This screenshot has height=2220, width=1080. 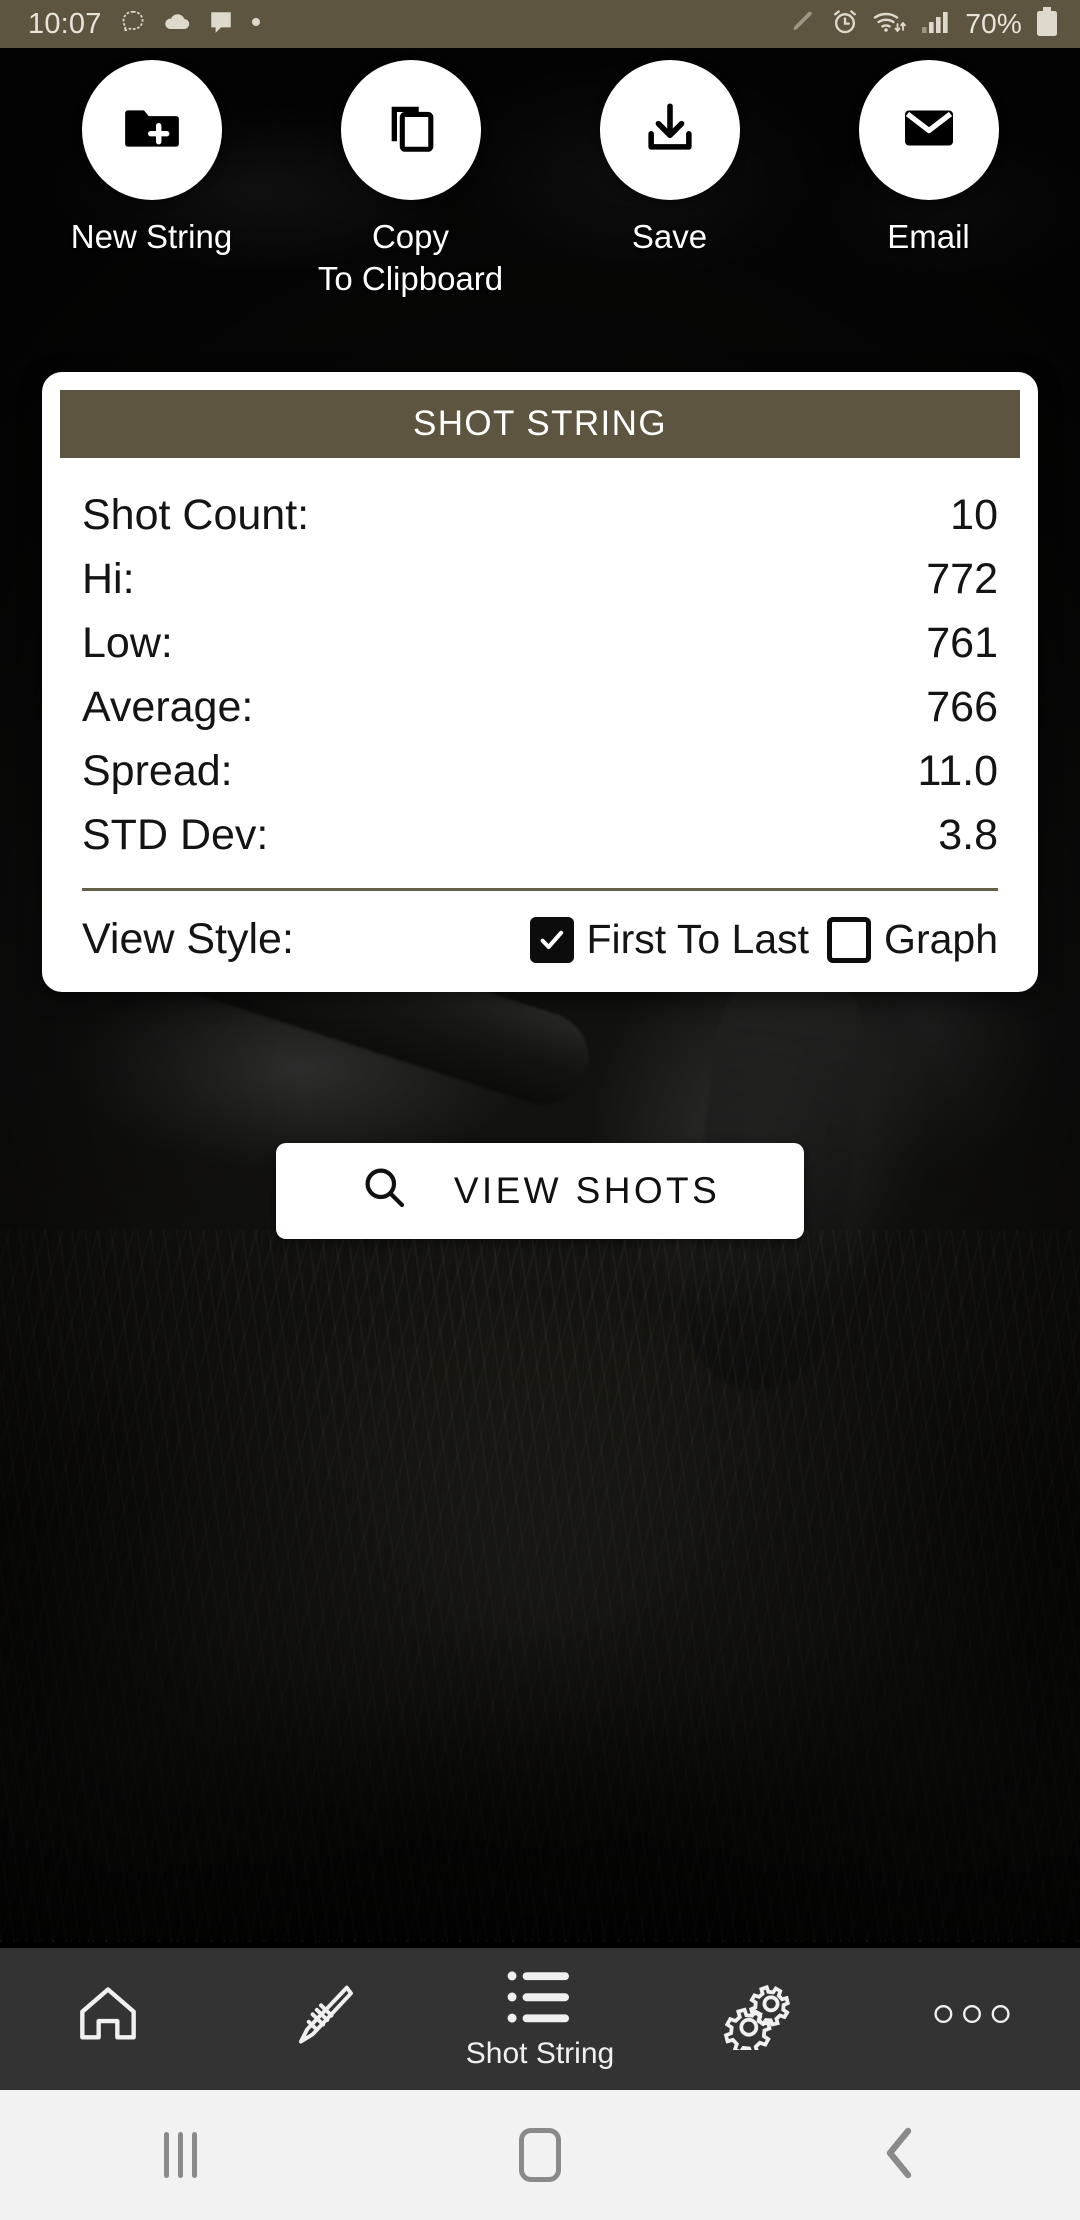 I want to click on copy-to-clipboard-button-circle, so click(x=410, y=130).